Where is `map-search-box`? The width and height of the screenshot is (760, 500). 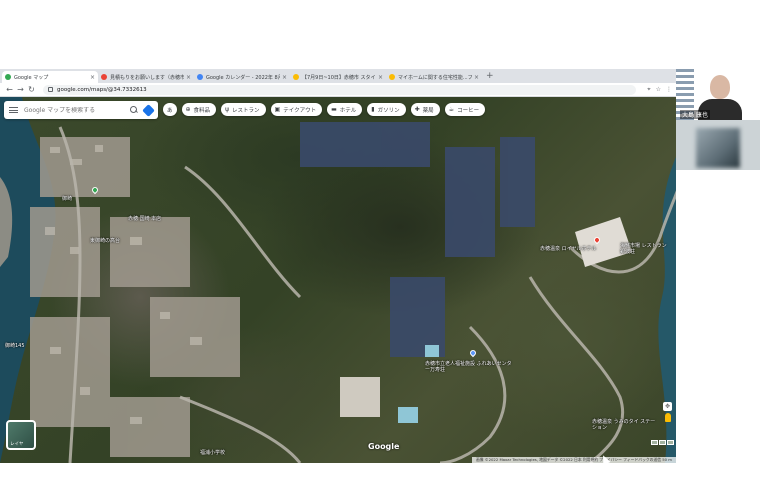
map-search-box is located at coordinates (81, 110).